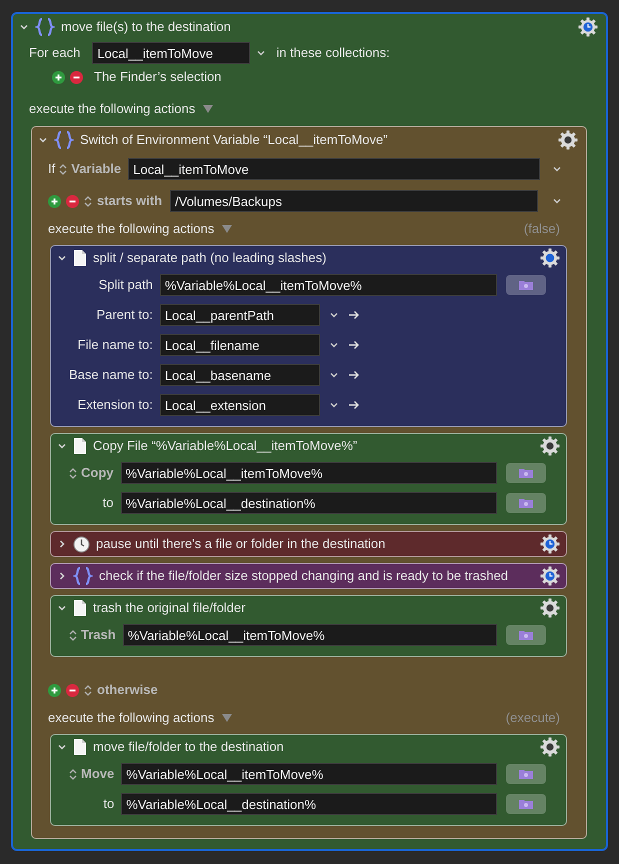 This screenshot has height=864, width=619. I want to click on field-label: If, so click(52, 169).